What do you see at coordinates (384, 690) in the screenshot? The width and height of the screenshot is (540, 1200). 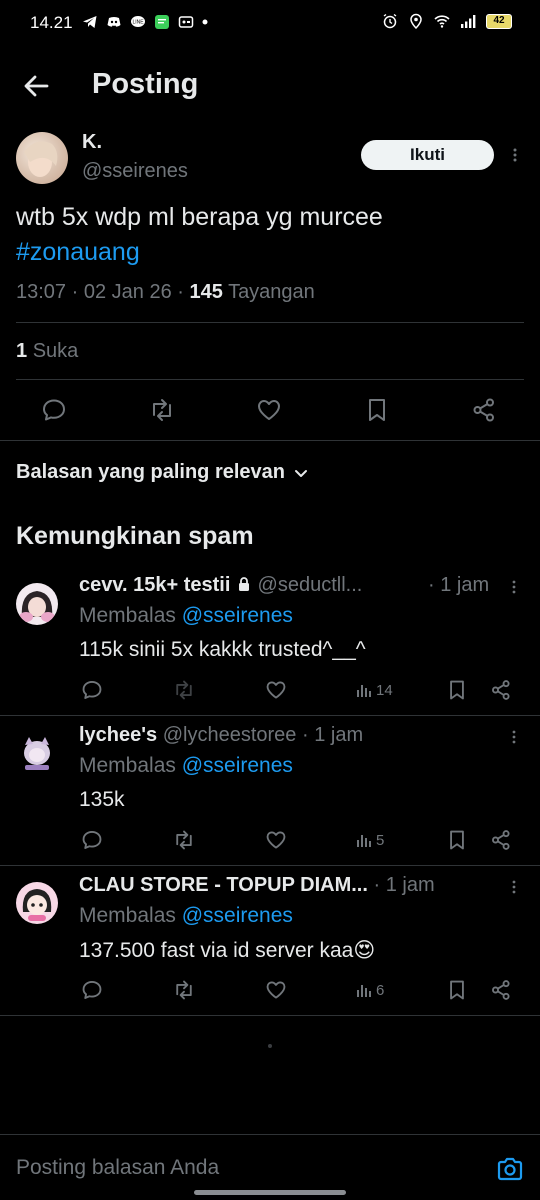 I see `views-count: 14` at bounding box center [384, 690].